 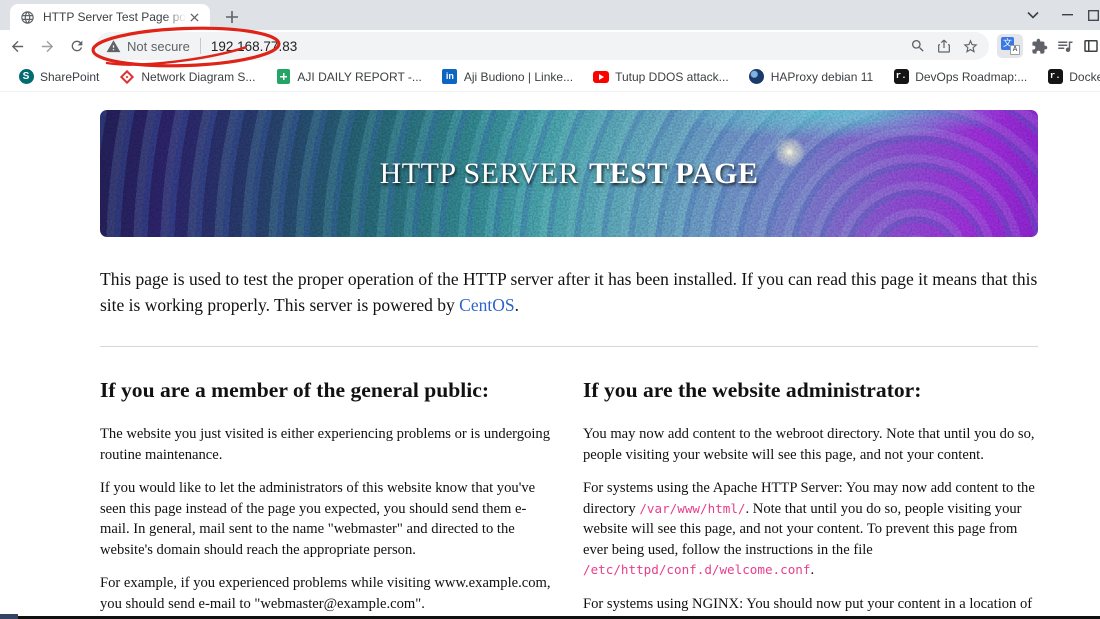 What do you see at coordinates (450, 77) in the screenshot?
I see `linkedin-icon: in` at bounding box center [450, 77].